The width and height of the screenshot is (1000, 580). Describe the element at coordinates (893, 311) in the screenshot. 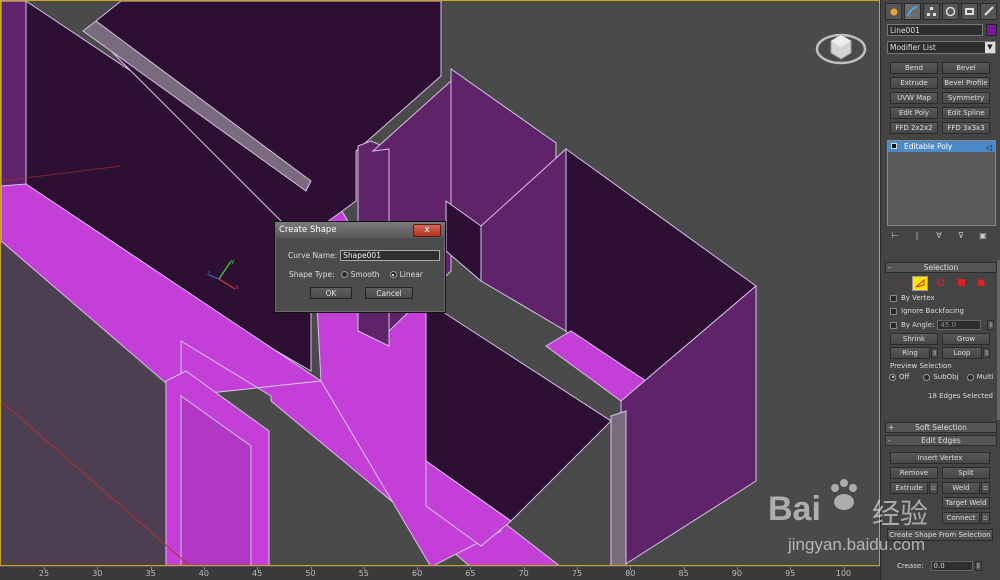

I see `ignore-backfacing-checkbox` at that location.